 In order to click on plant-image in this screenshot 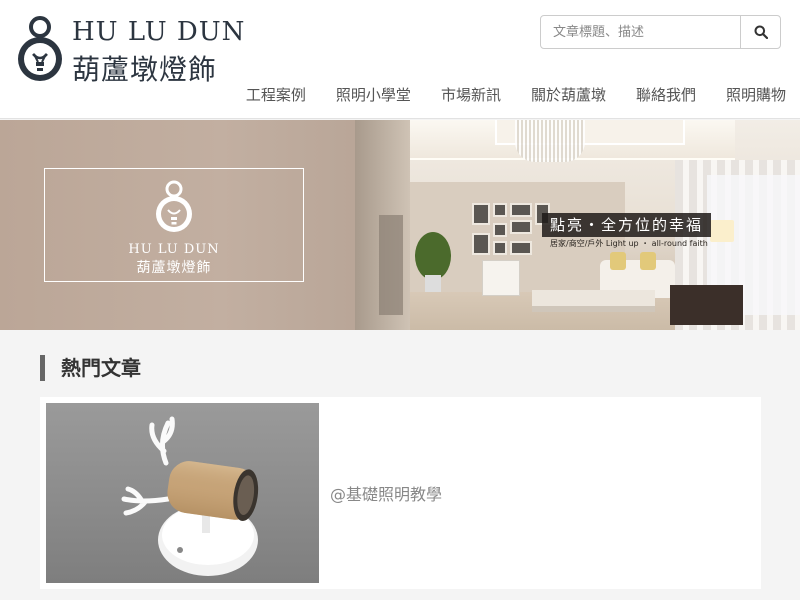, I will do `click(433, 256)`.